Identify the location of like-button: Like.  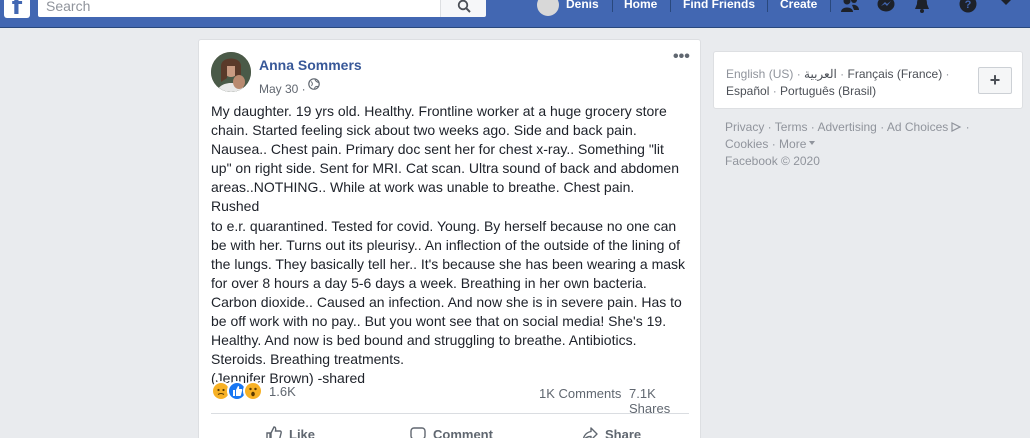
(290, 431).